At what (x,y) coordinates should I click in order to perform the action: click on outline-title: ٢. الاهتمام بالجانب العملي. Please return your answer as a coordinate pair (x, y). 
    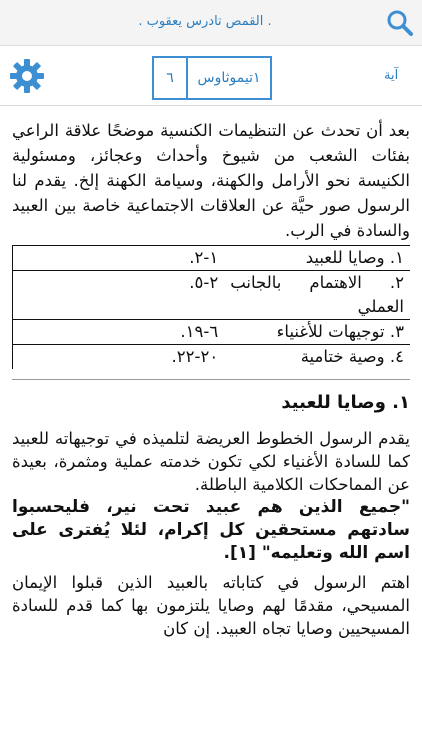
    Looking at the image, I should click on (317, 294).